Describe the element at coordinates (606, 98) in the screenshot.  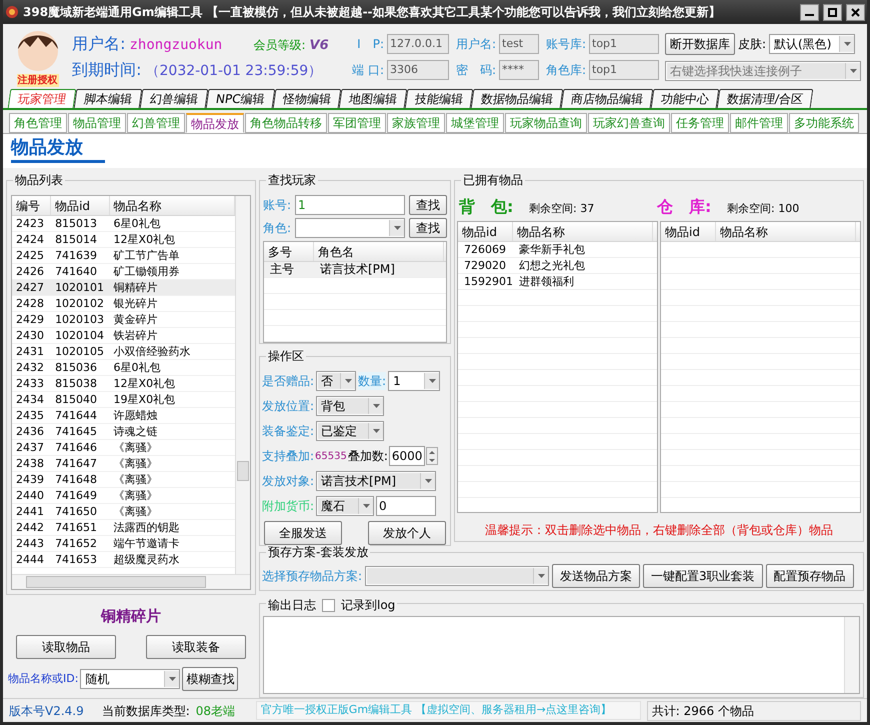
I see `main-tab: 商店物品编辑` at that location.